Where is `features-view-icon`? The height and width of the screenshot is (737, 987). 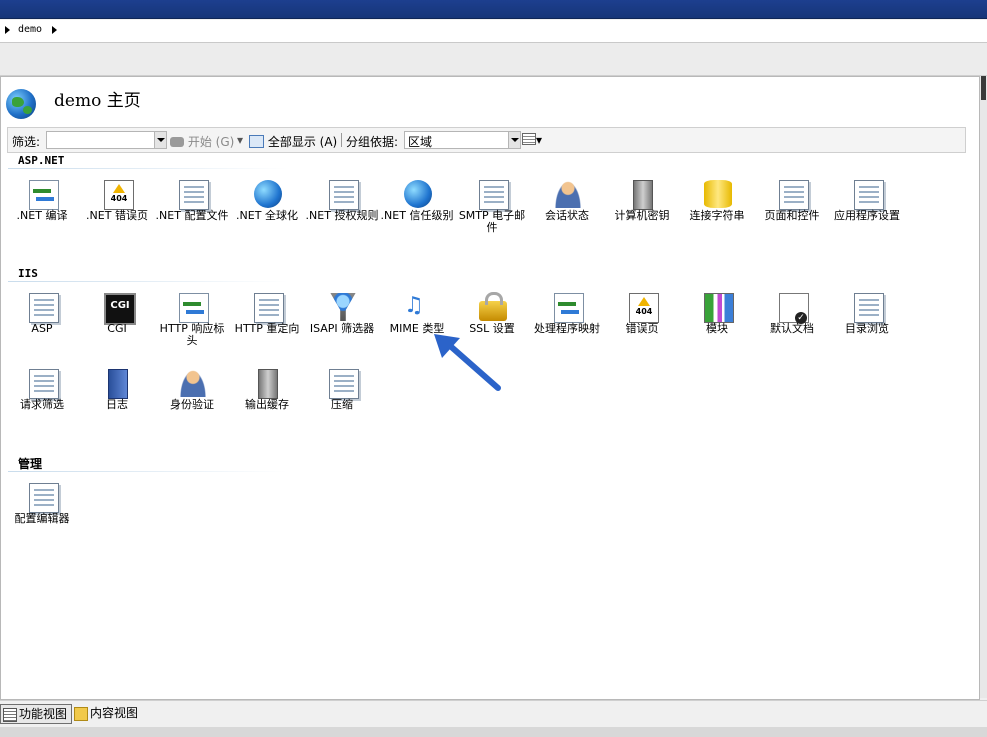 features-view-icon is located at coordinates (10, 715).